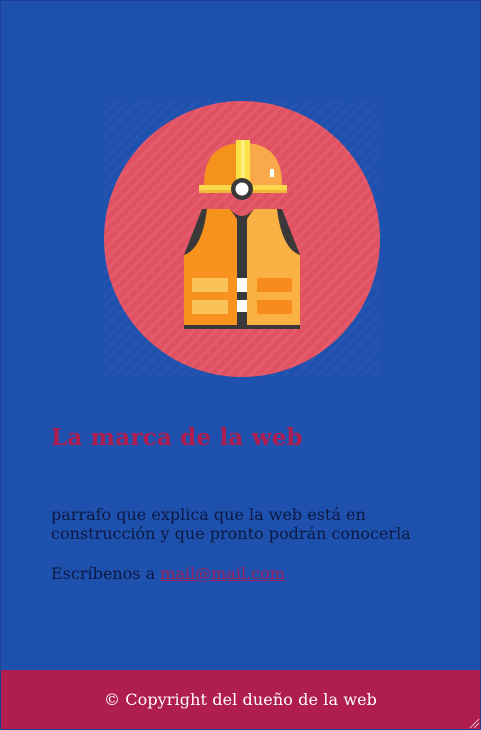  I want to click on contact-prefix: Escríbenos a, so click(106, 573).